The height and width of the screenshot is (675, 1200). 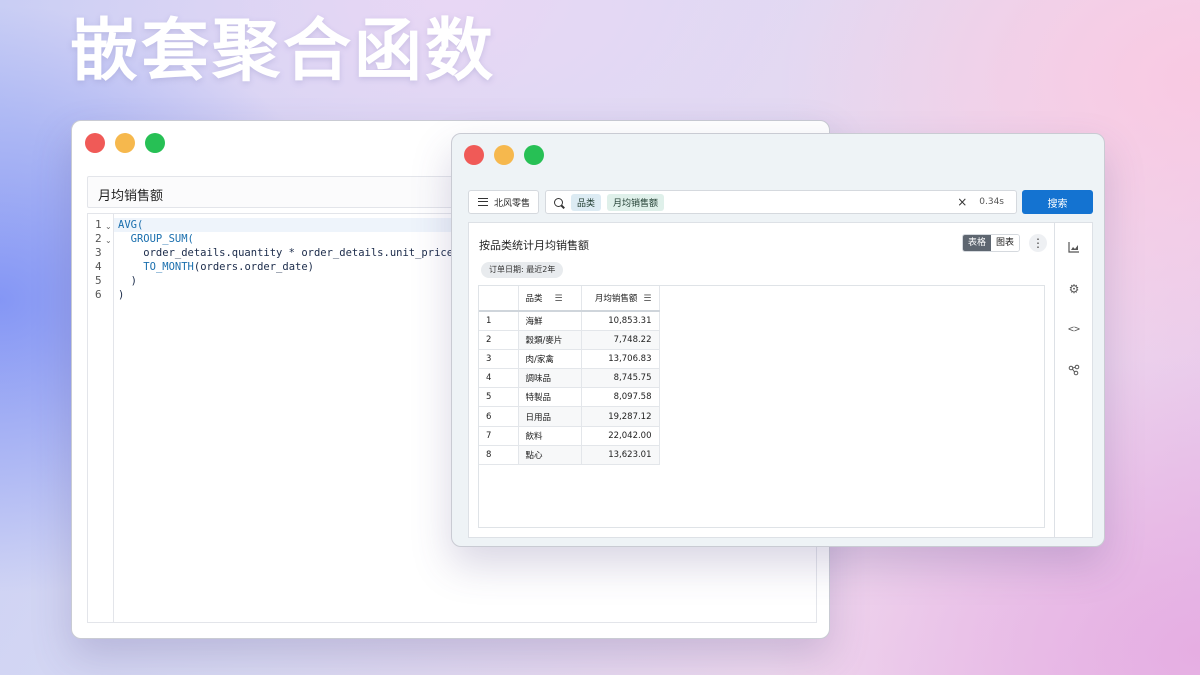 I want to click on row-number: 2, so click(x=499, y=340).